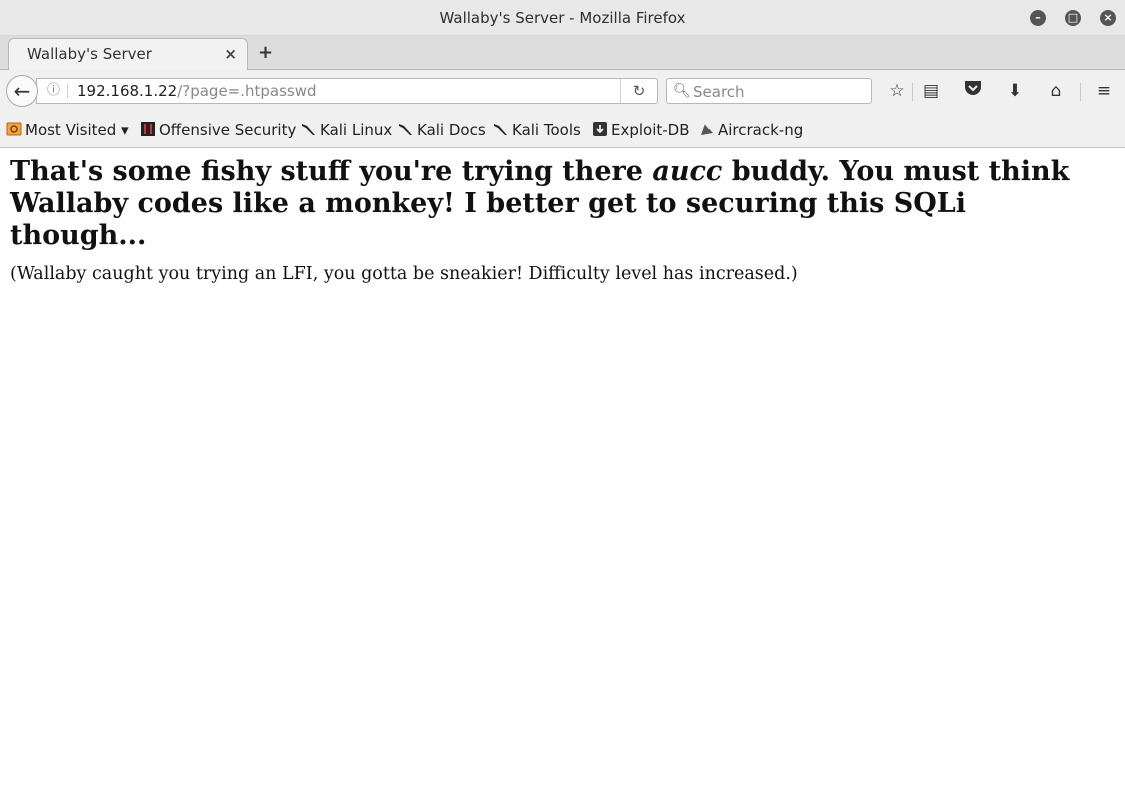  I want to click on bookmark-kali-linux: Kali Linux, so click(346, 130).